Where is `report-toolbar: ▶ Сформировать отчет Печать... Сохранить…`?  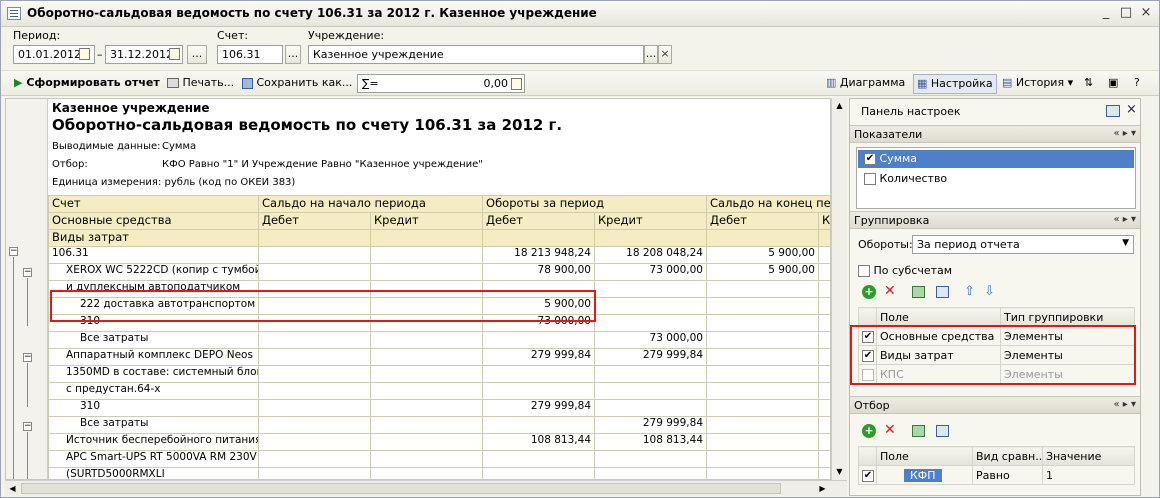
report-toolbar: ▶ Сформировать отчет Печать... Сохранить… is located at coordinates (580, 83).